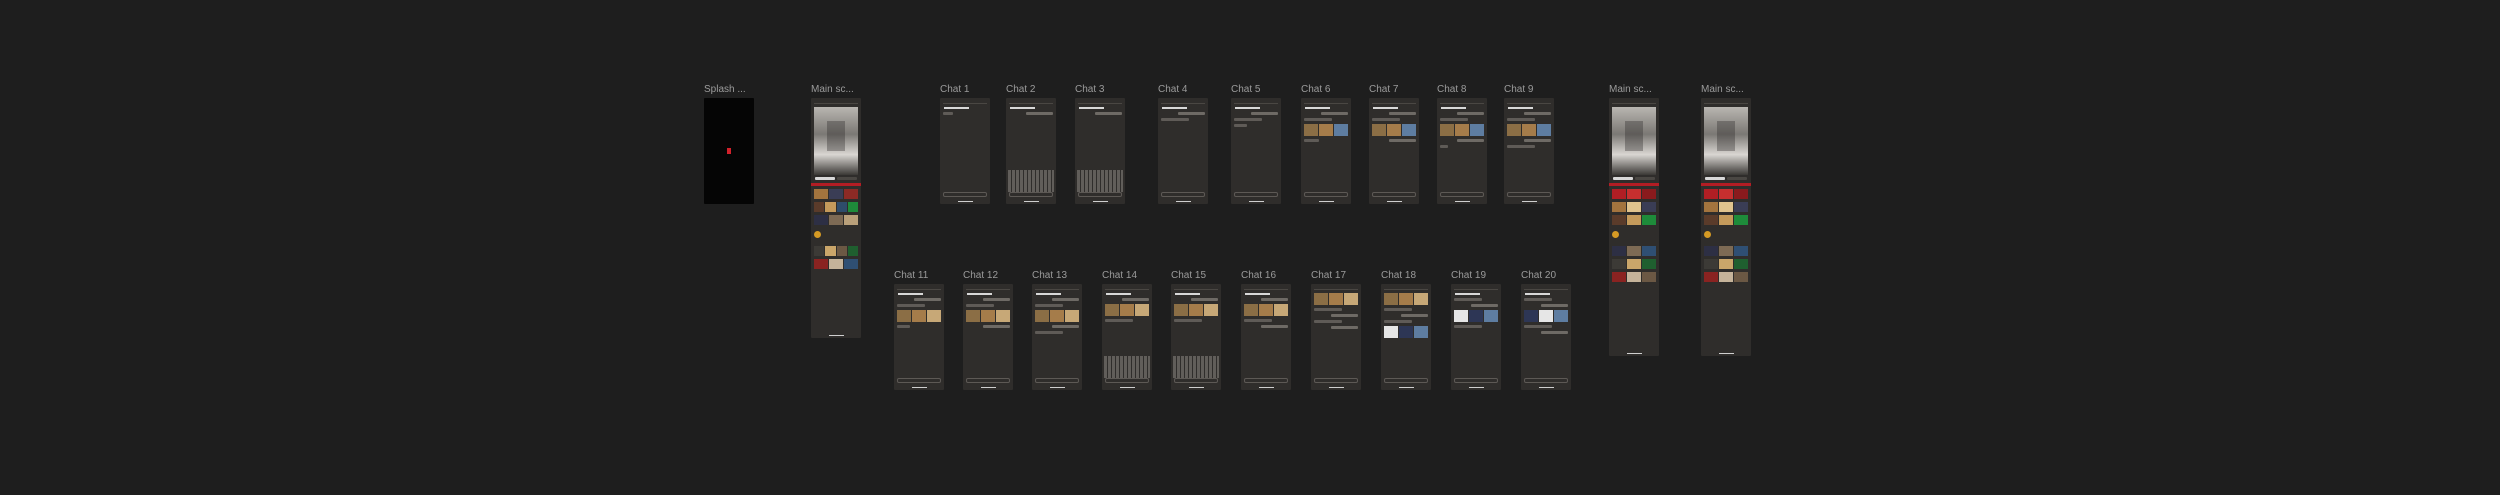  What do you see at coordinates (911, 276) in the screenshot?
I see `frame-label: Chat 11` at bounding box center [911, 276].